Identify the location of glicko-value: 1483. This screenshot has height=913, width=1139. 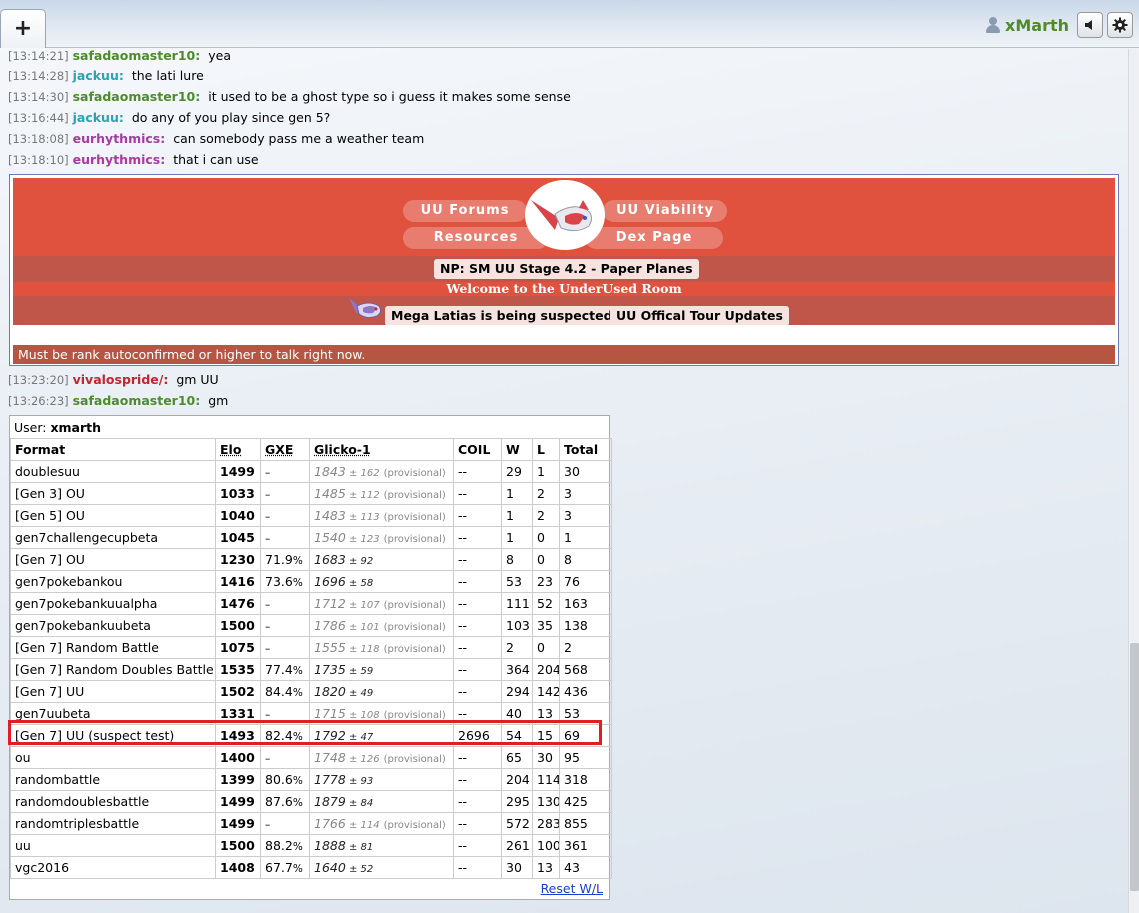
(330, 515).